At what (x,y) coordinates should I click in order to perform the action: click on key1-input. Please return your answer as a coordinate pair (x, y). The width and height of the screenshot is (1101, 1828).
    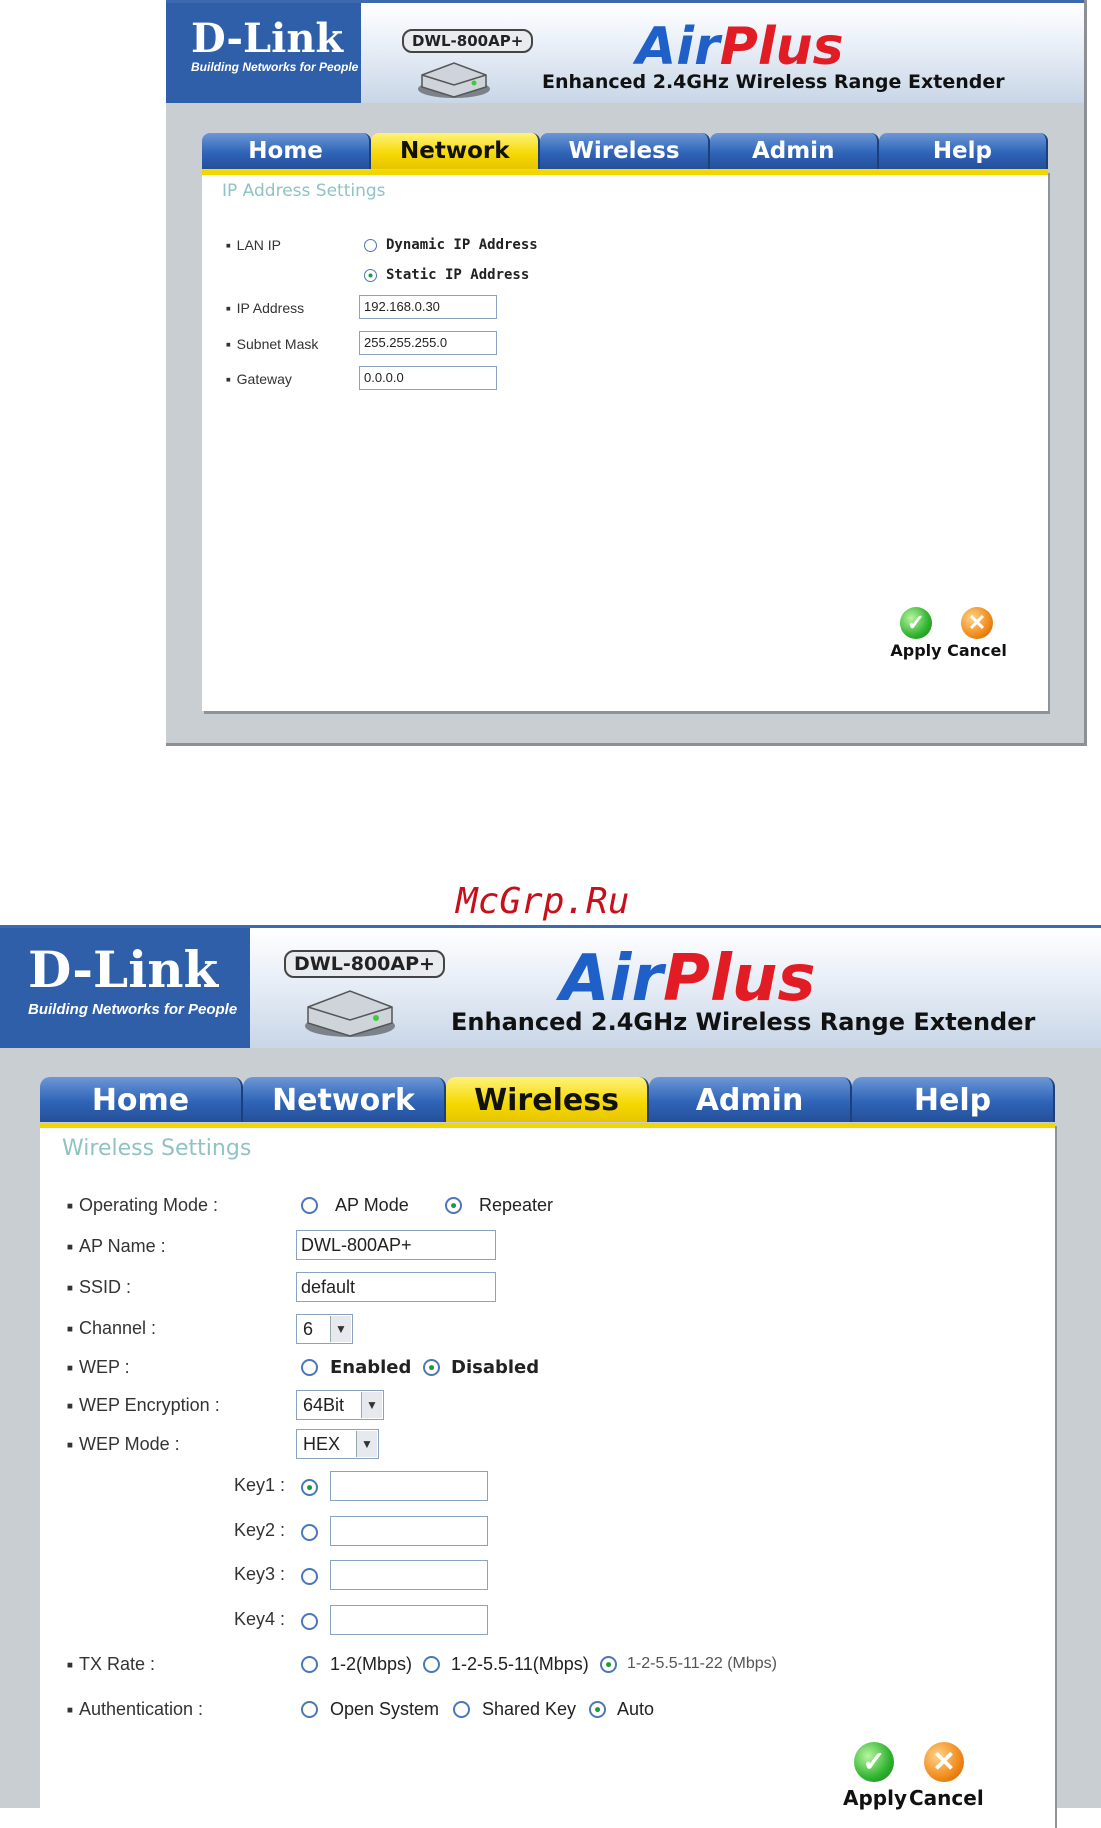
    Looking at the image, I should click on (409, 1486).